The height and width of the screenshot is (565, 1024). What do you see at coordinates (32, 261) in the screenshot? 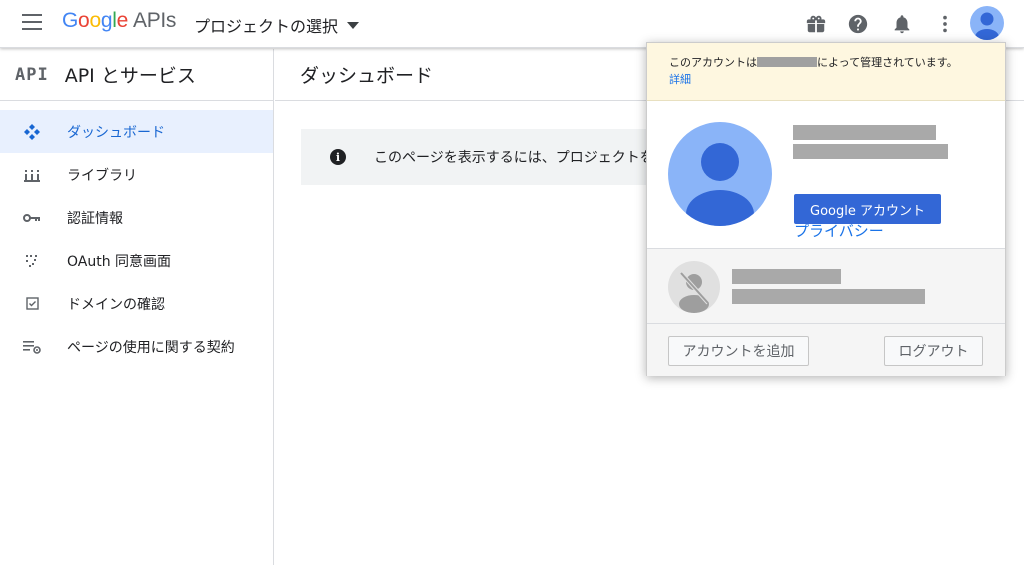
I see `oauth-icon` at bounding box center [32, 261].